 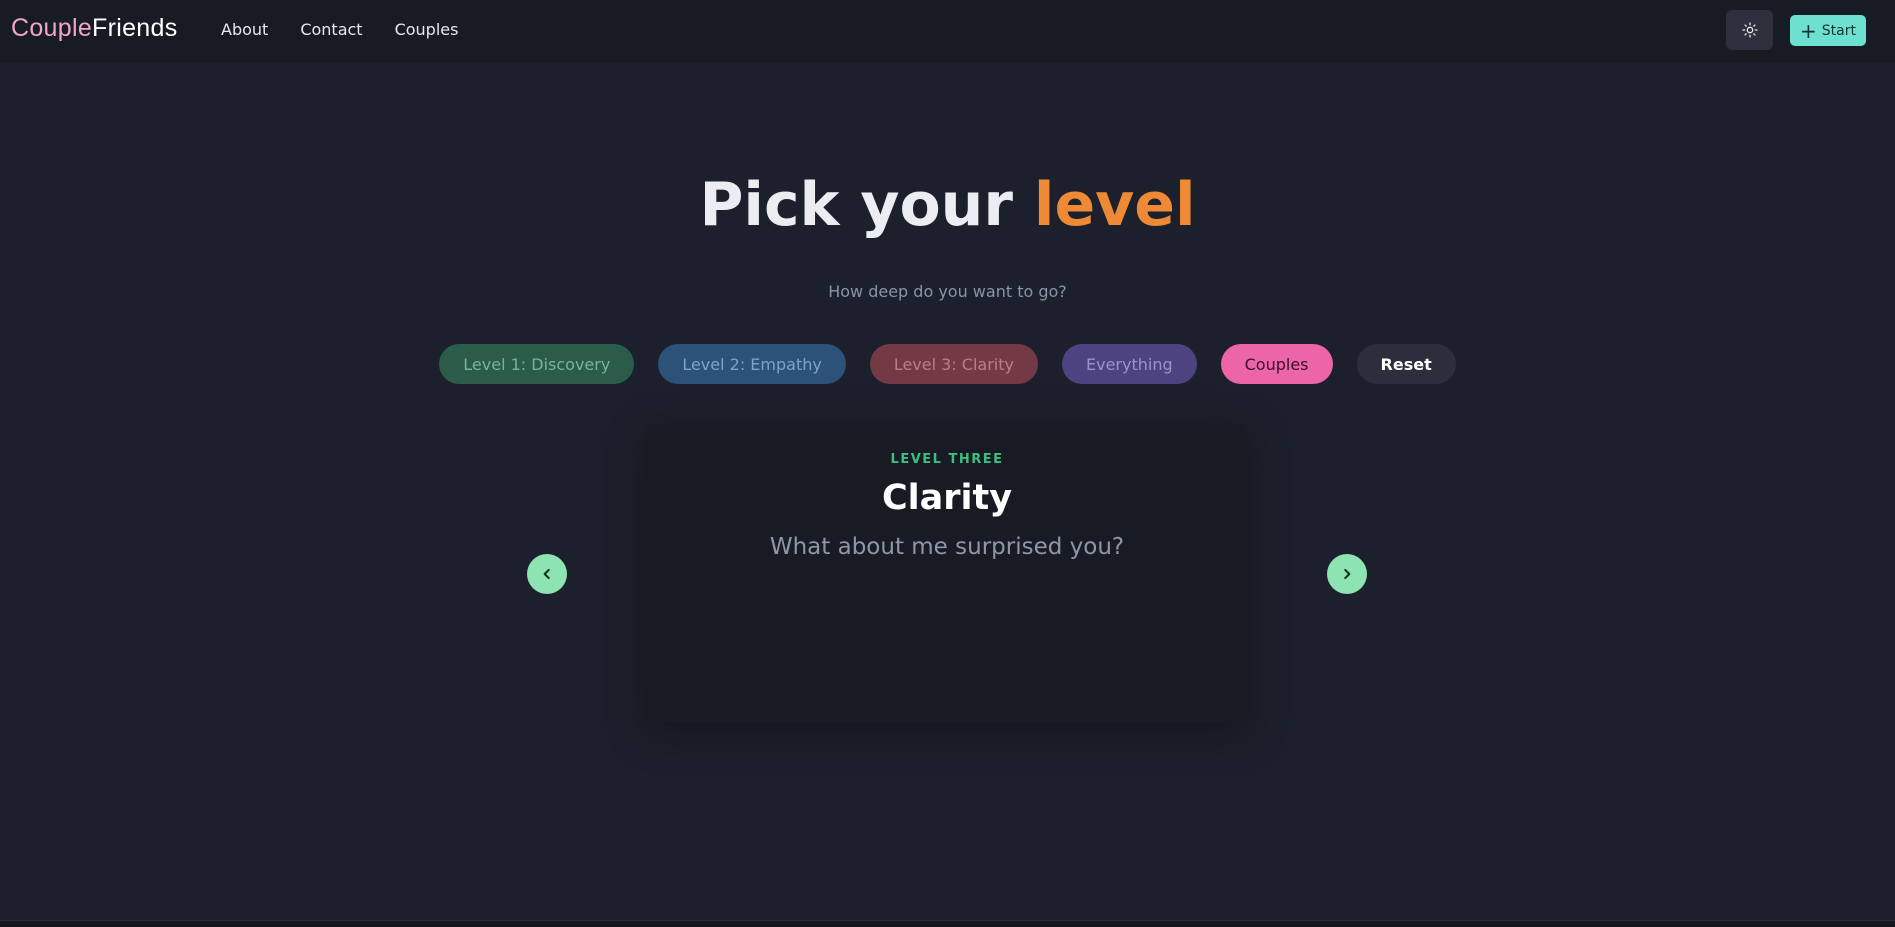 I want to click on theme-toggle-button, so click(x=1749, y=30).